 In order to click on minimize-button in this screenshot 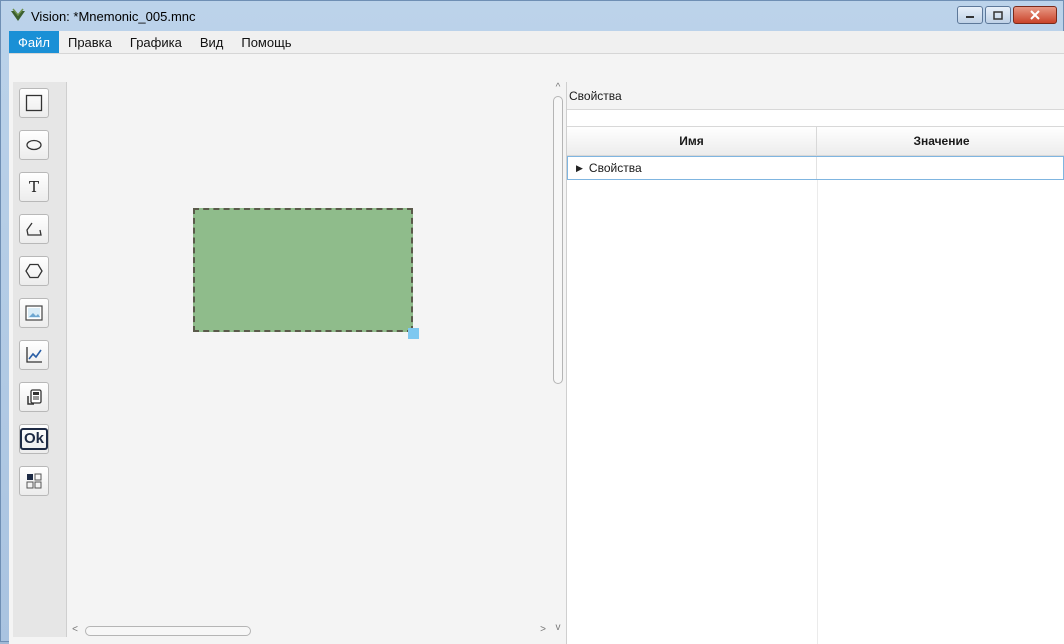, I will do `click(970, 15)`.